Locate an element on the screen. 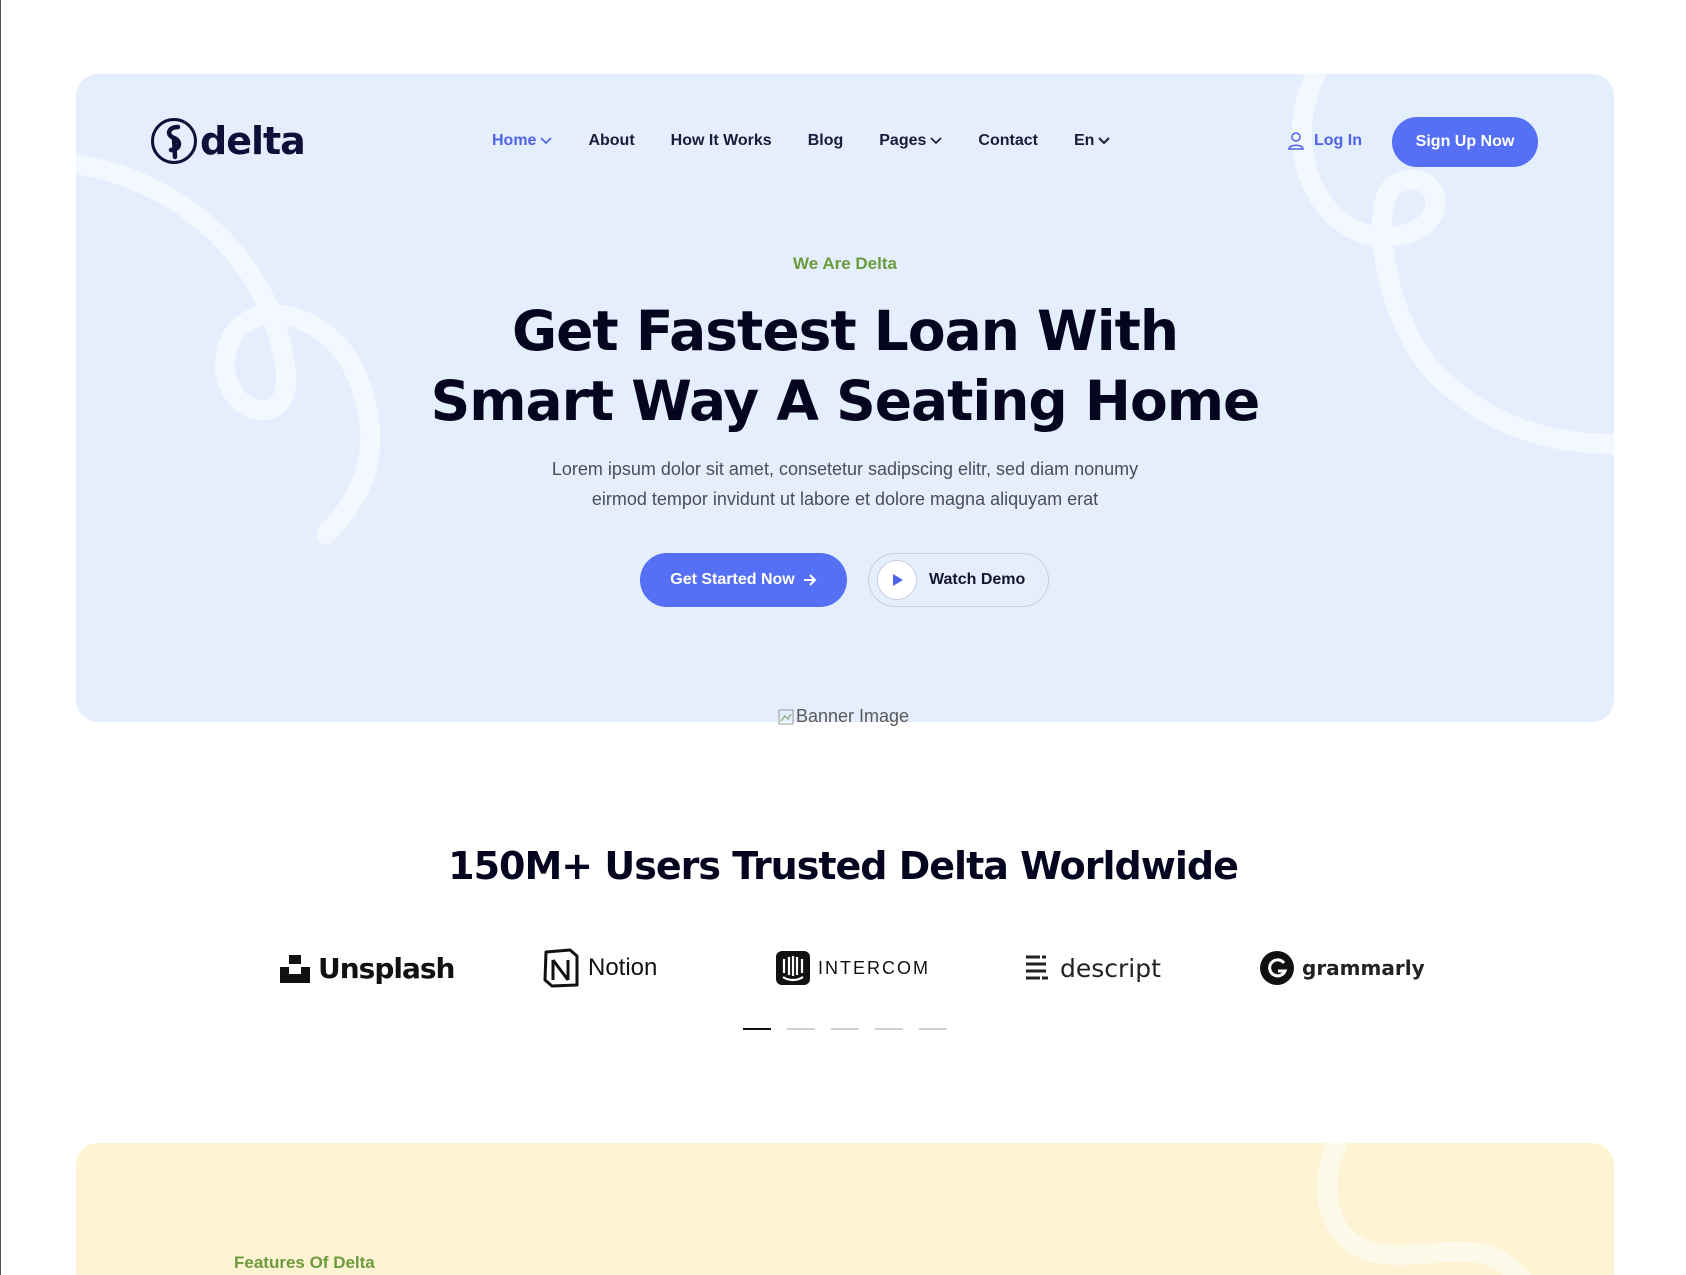 The width and height of the screenshot is (1686, 1275). watch-demo-label: Watch Demo is located at coordinates (977, 579).